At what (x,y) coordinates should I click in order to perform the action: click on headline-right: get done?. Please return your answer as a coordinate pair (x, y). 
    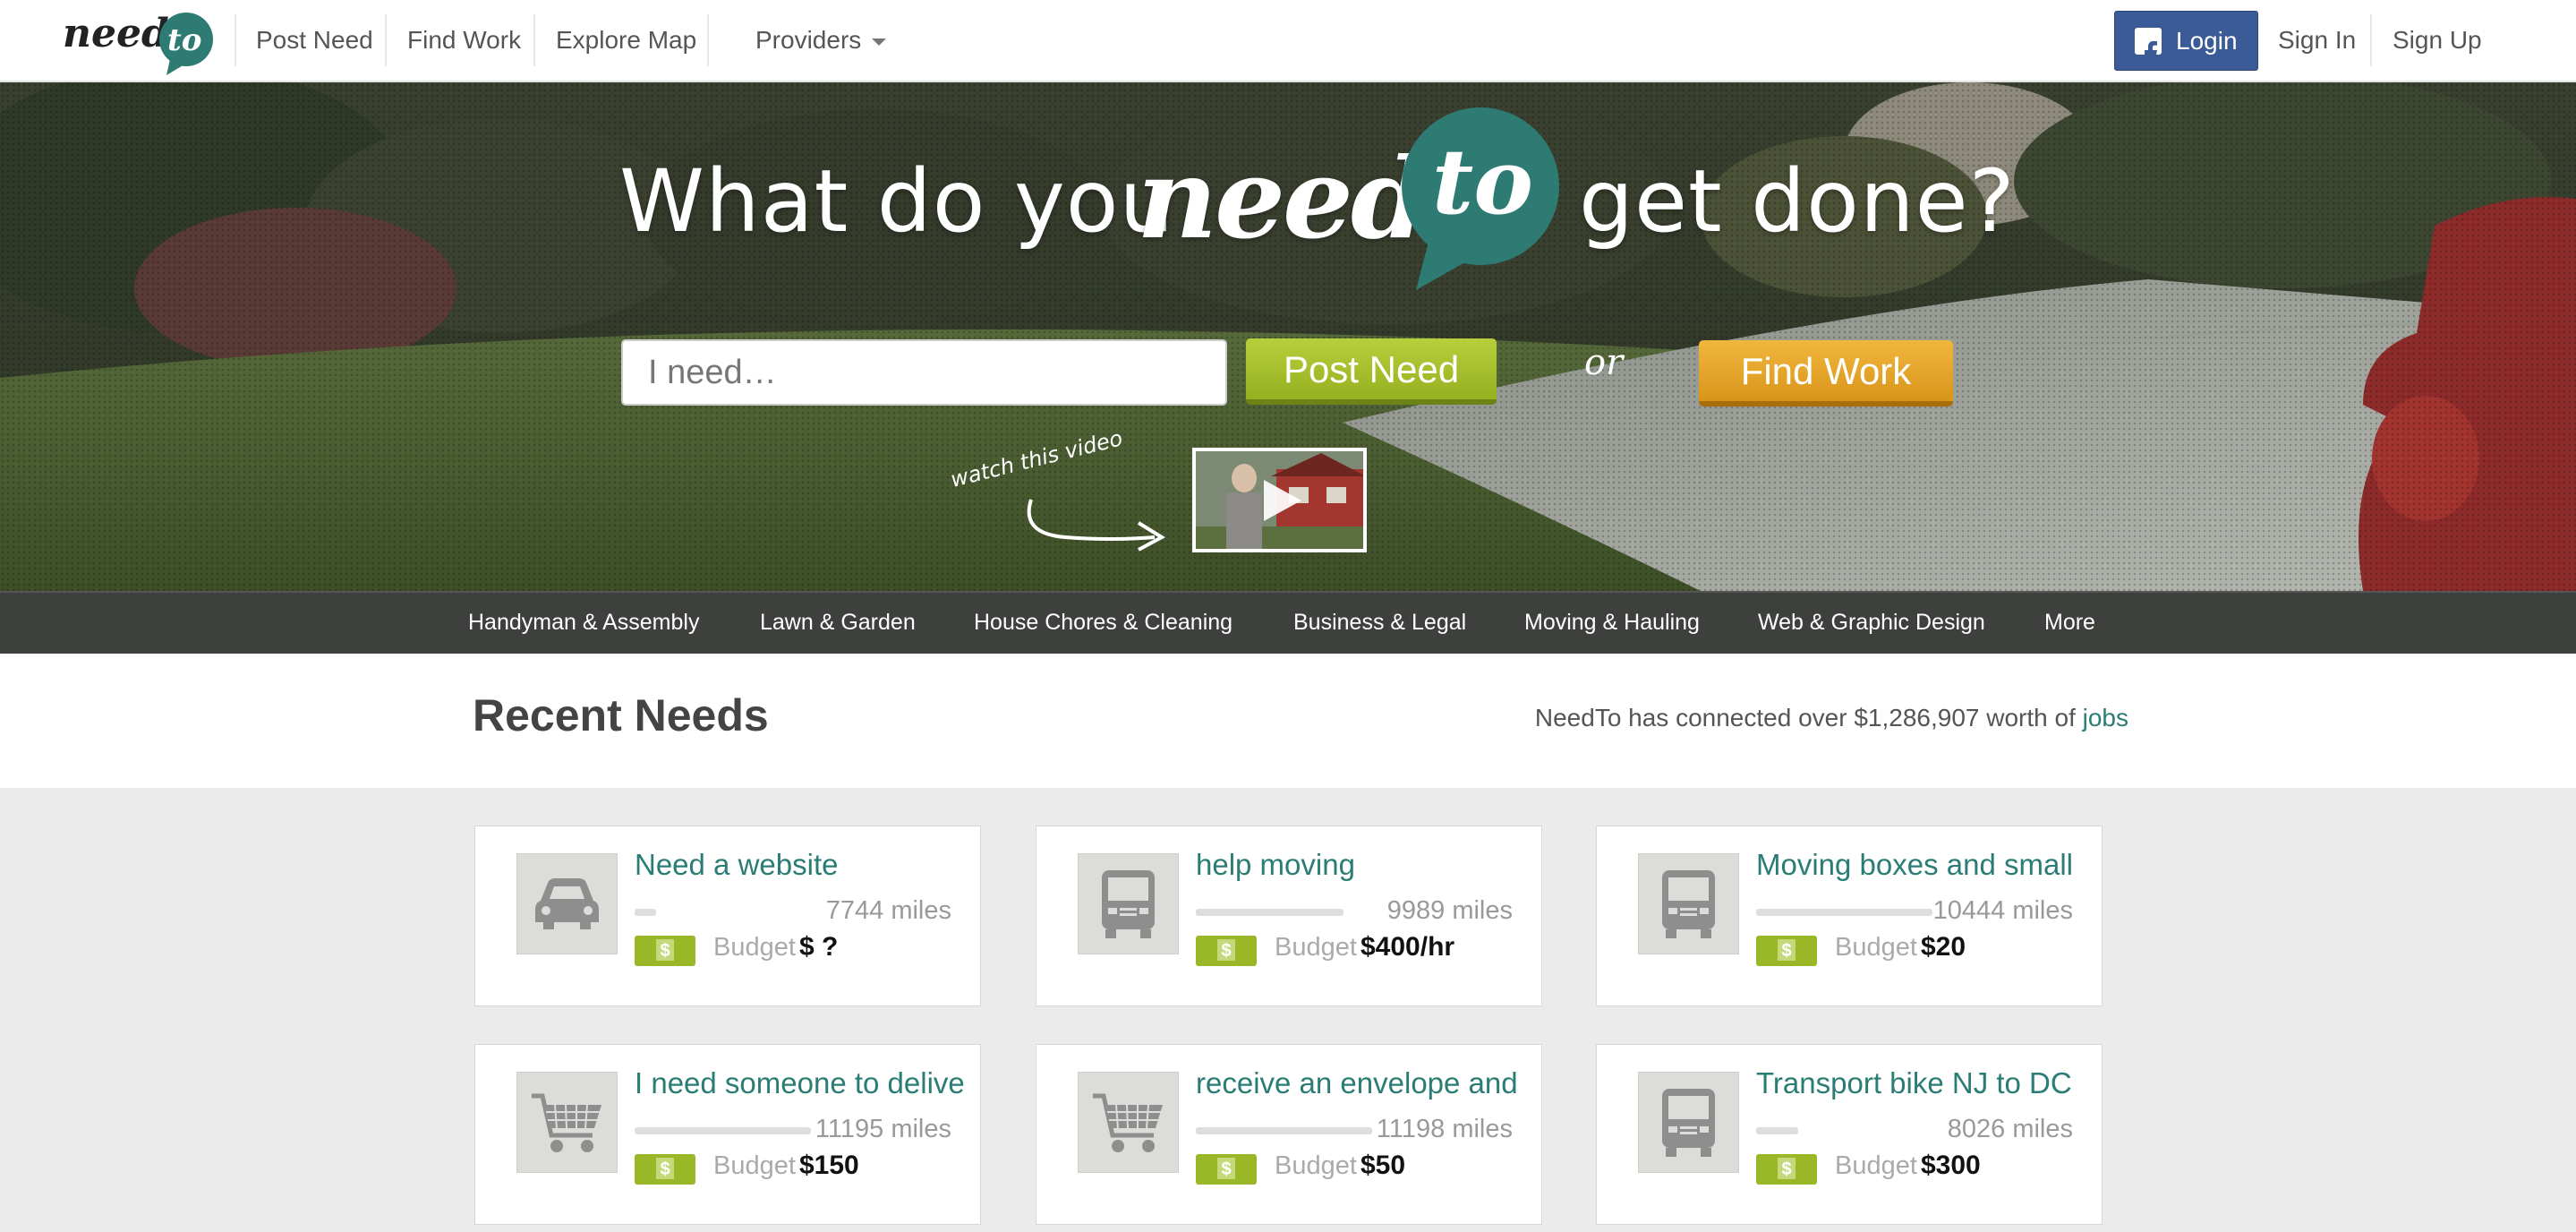
    Looking at the image, I should click on (1797, 201).